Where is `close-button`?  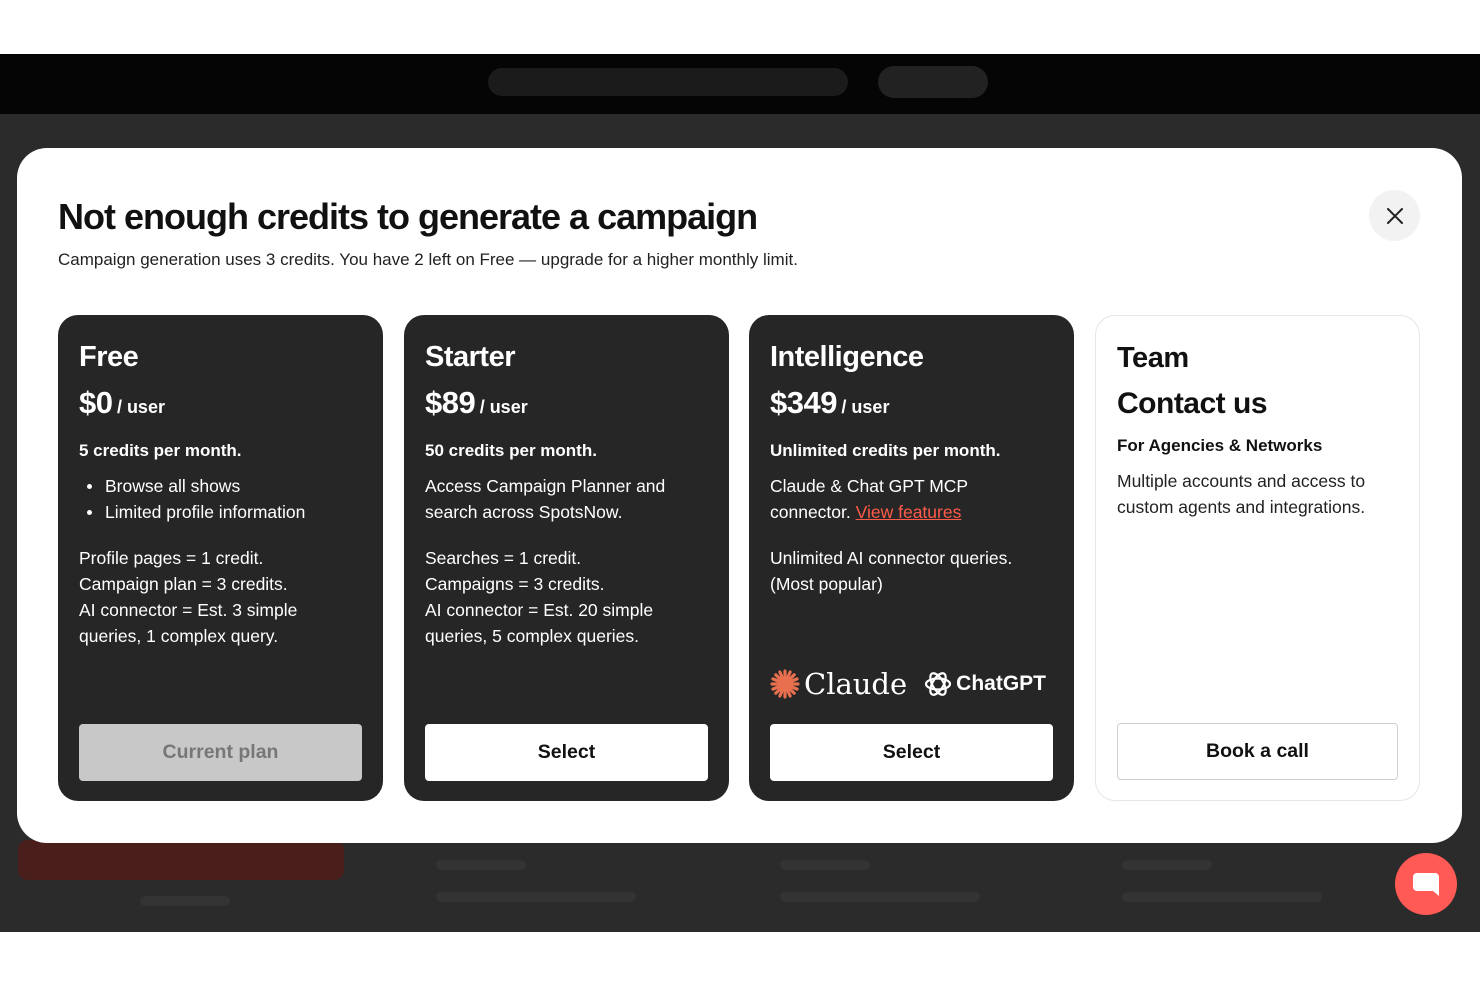 close-button is located at coordinates (1394, 215).